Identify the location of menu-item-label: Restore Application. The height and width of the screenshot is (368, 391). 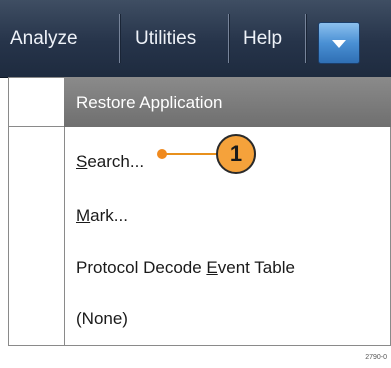
(149, 102).